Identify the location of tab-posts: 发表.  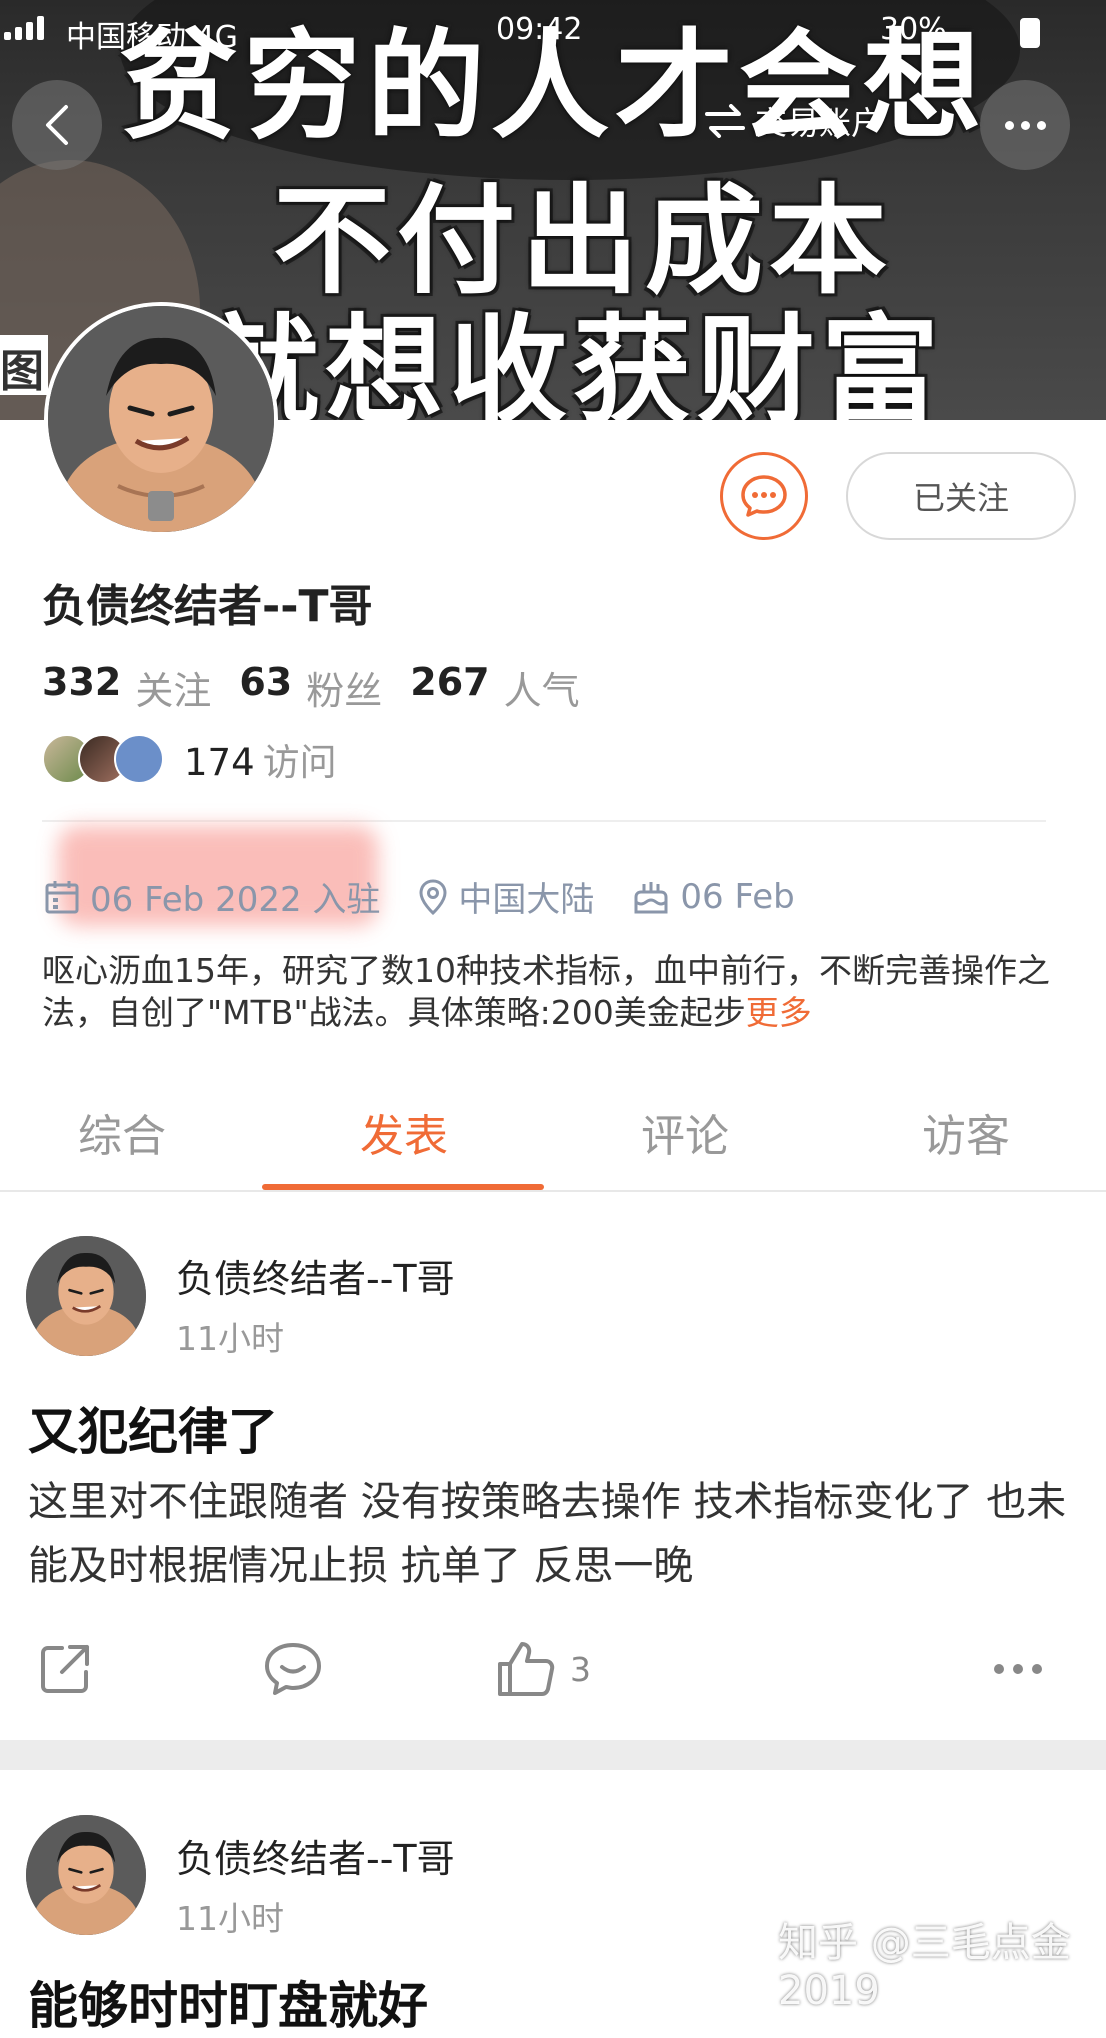
(404, 1132).